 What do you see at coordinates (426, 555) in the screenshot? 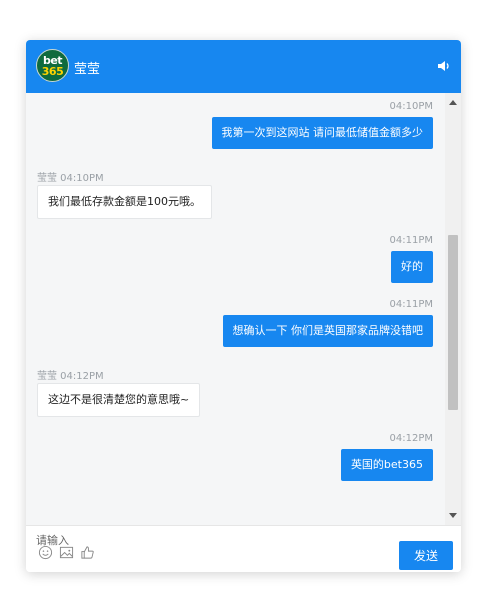
I see `send-button: 发送` at bounding box center [426, 555].